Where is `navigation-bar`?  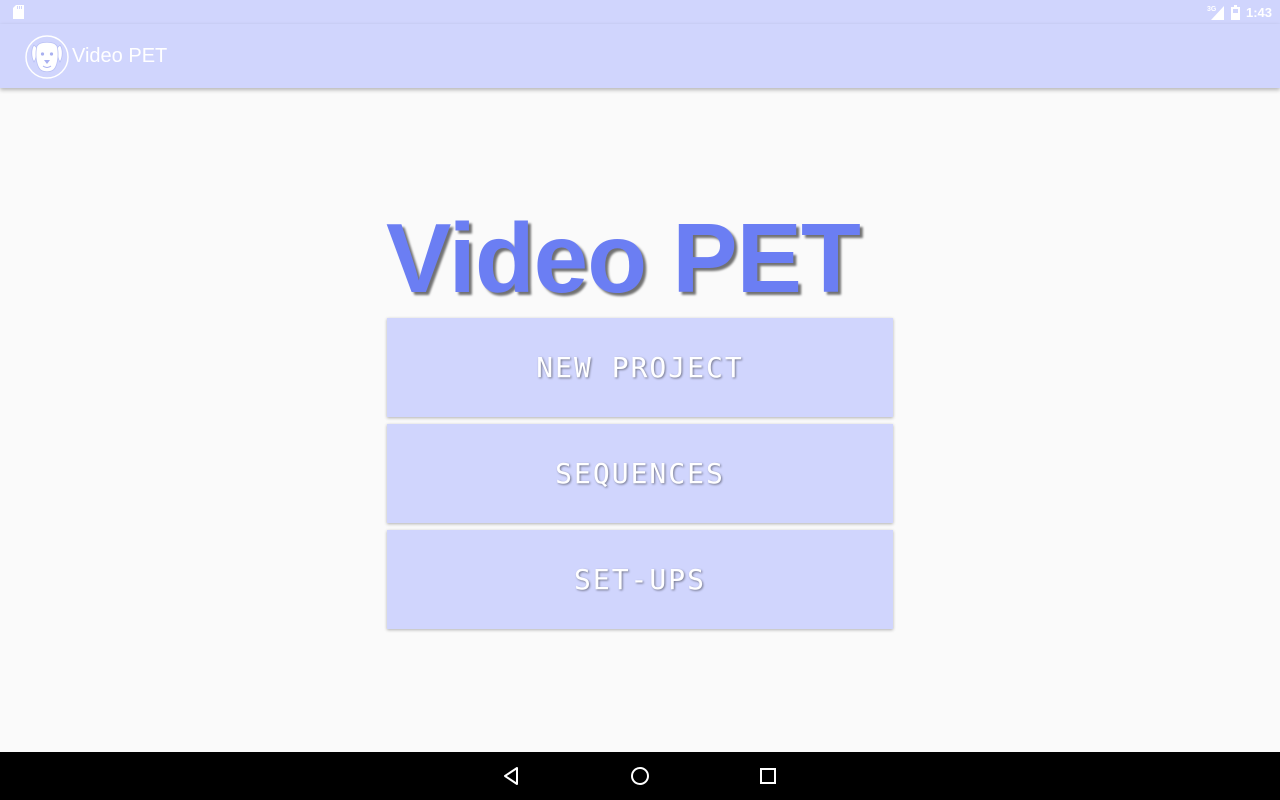
navigation-bar is located at coordinates (640, 776).